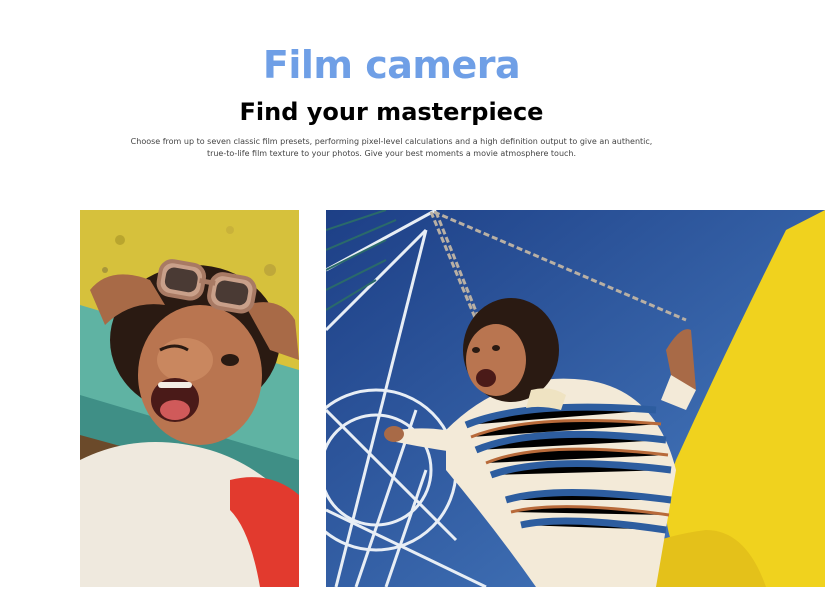  What do you see at coordinates (391, 65) in the screenshot?
I see `section-title: Film camera` at bounding box center [391, 65].